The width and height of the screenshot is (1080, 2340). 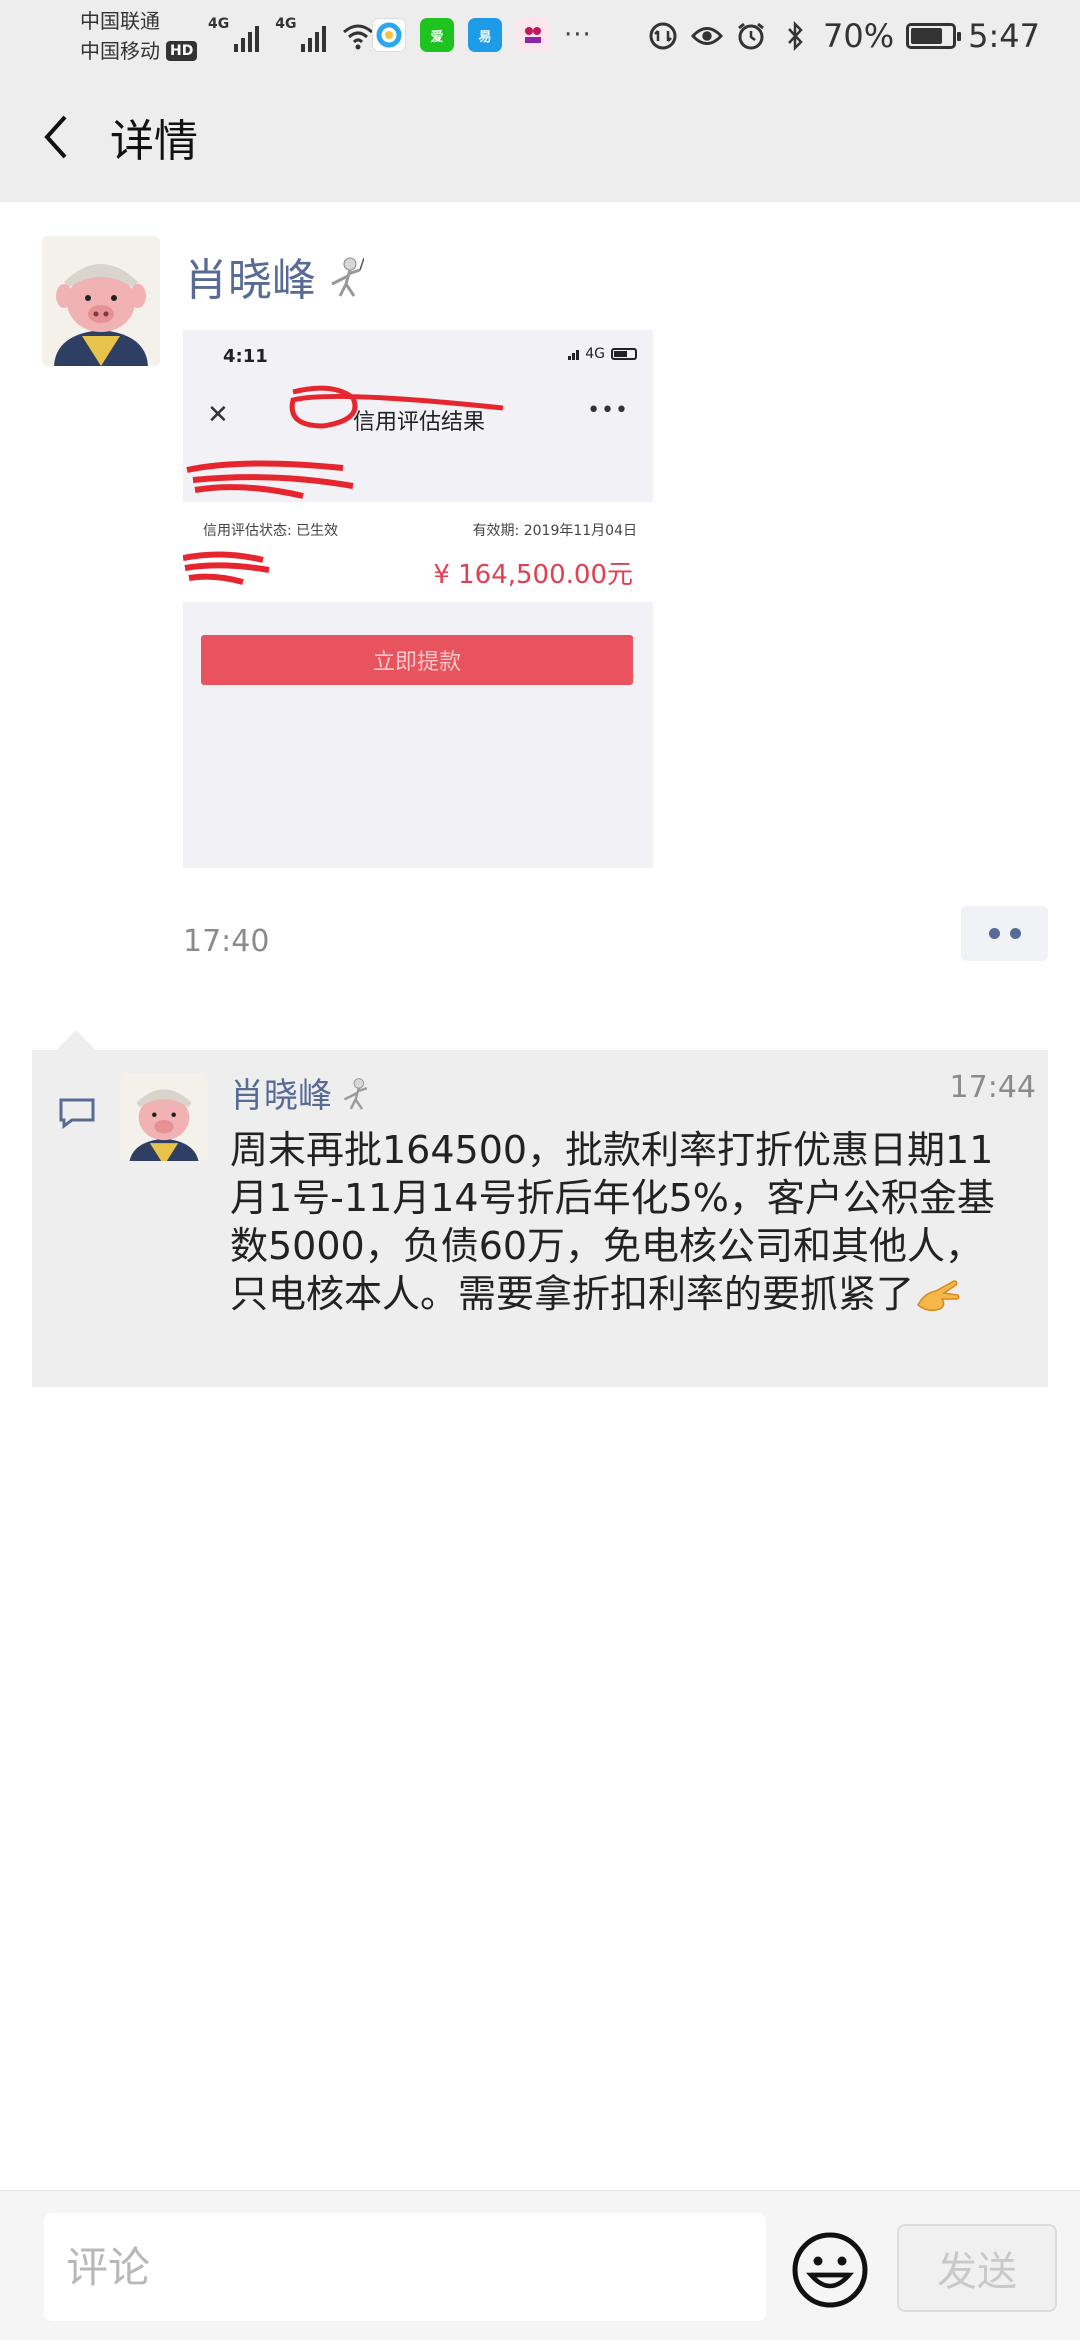 I want to click on battery-percent: 70%, so click(x=859, y=36).